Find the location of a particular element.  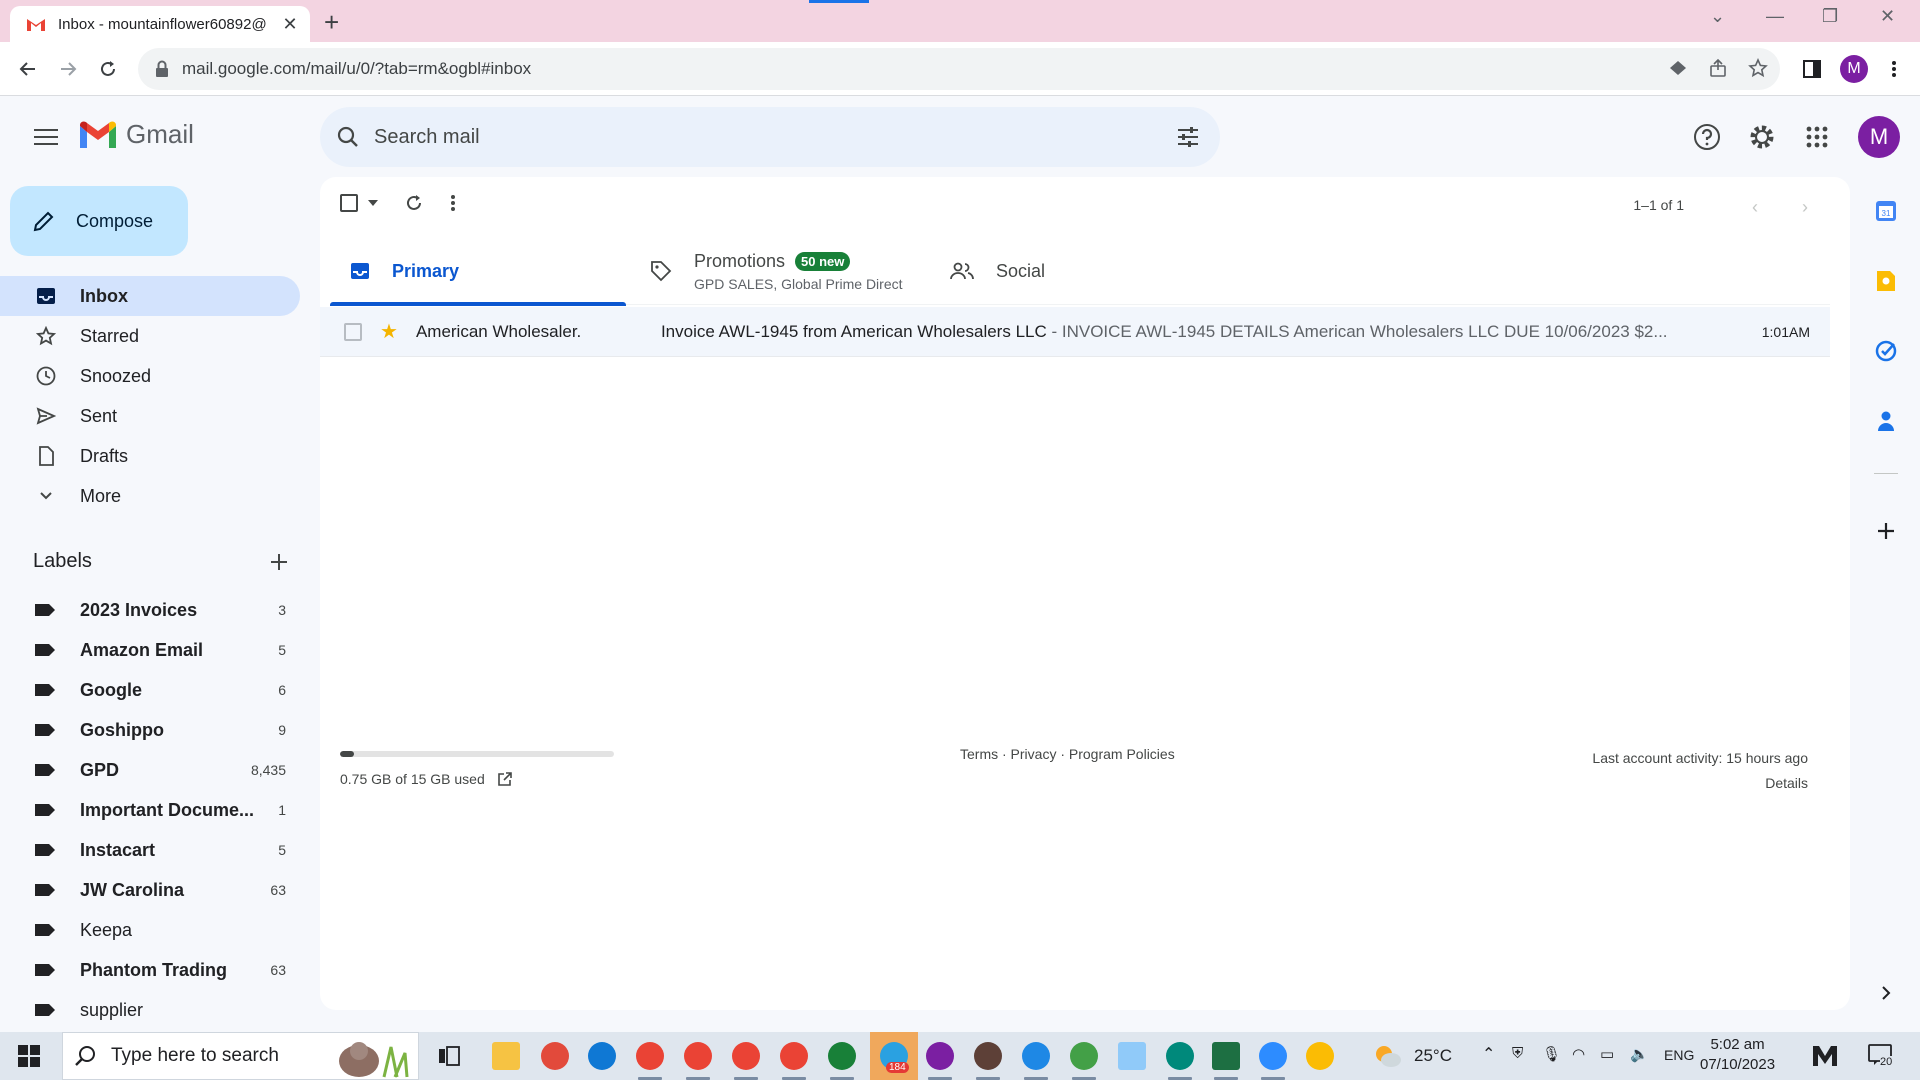

label-item: Phantom Trading 63 is located at coordinates (150, 970).